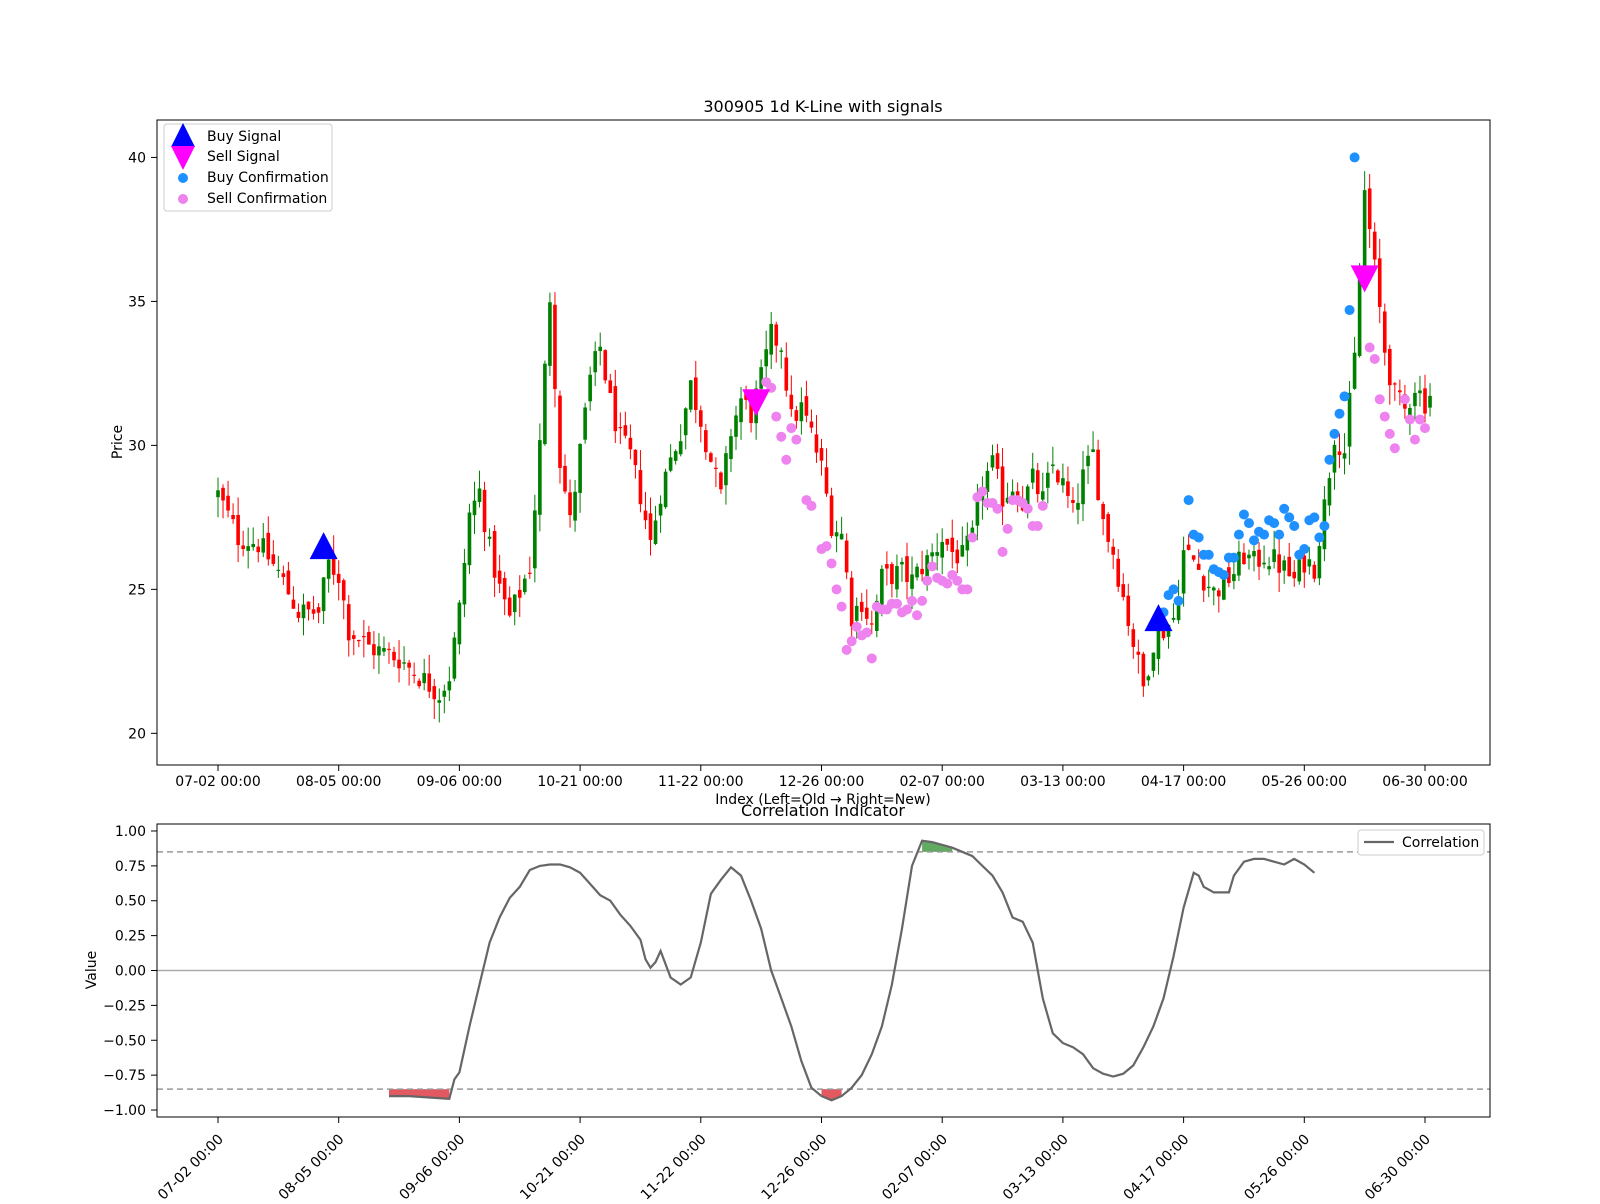  Describe the element at coordinates (130, 937) in the screenshot. I see `correlation-y-tick-label: 0.25` at that location.